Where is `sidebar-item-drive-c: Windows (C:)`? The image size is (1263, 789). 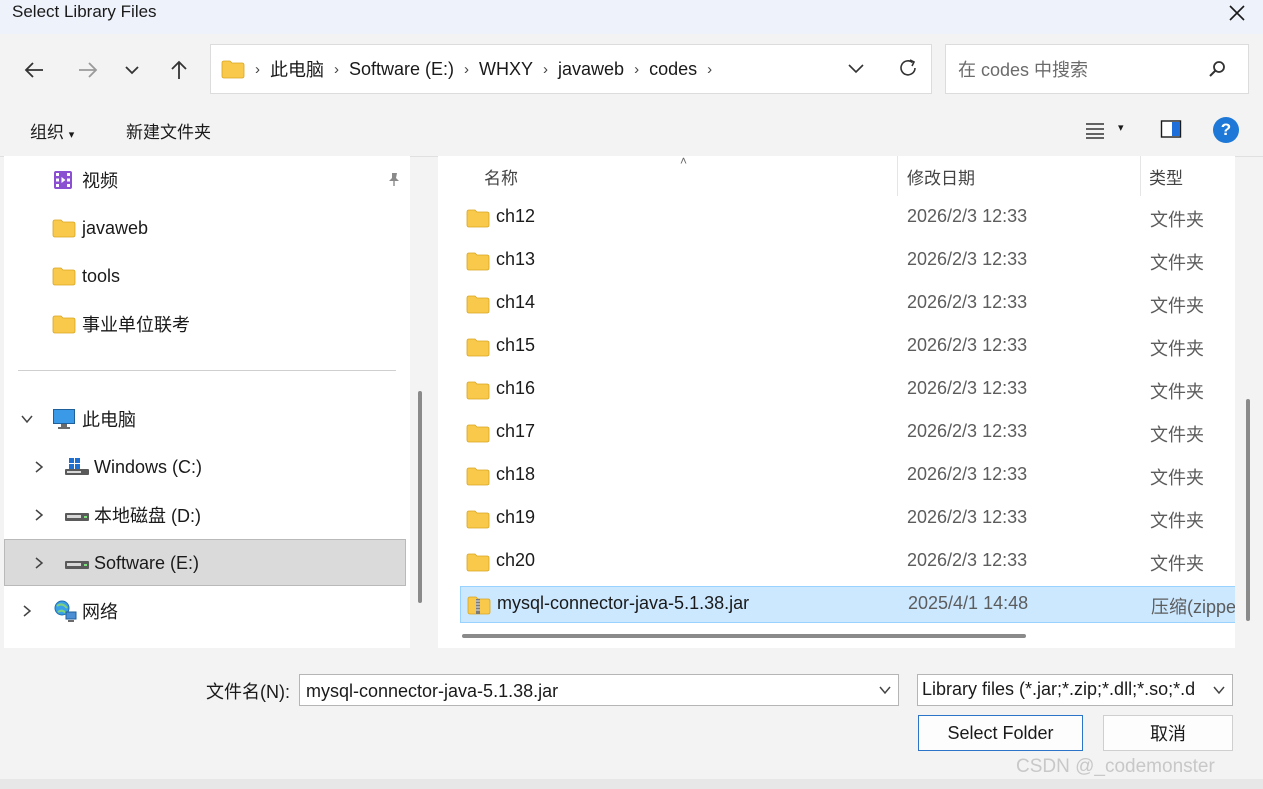
sidebar-item-drive-c: Windows (C:) is located at coordinates (117, 467).